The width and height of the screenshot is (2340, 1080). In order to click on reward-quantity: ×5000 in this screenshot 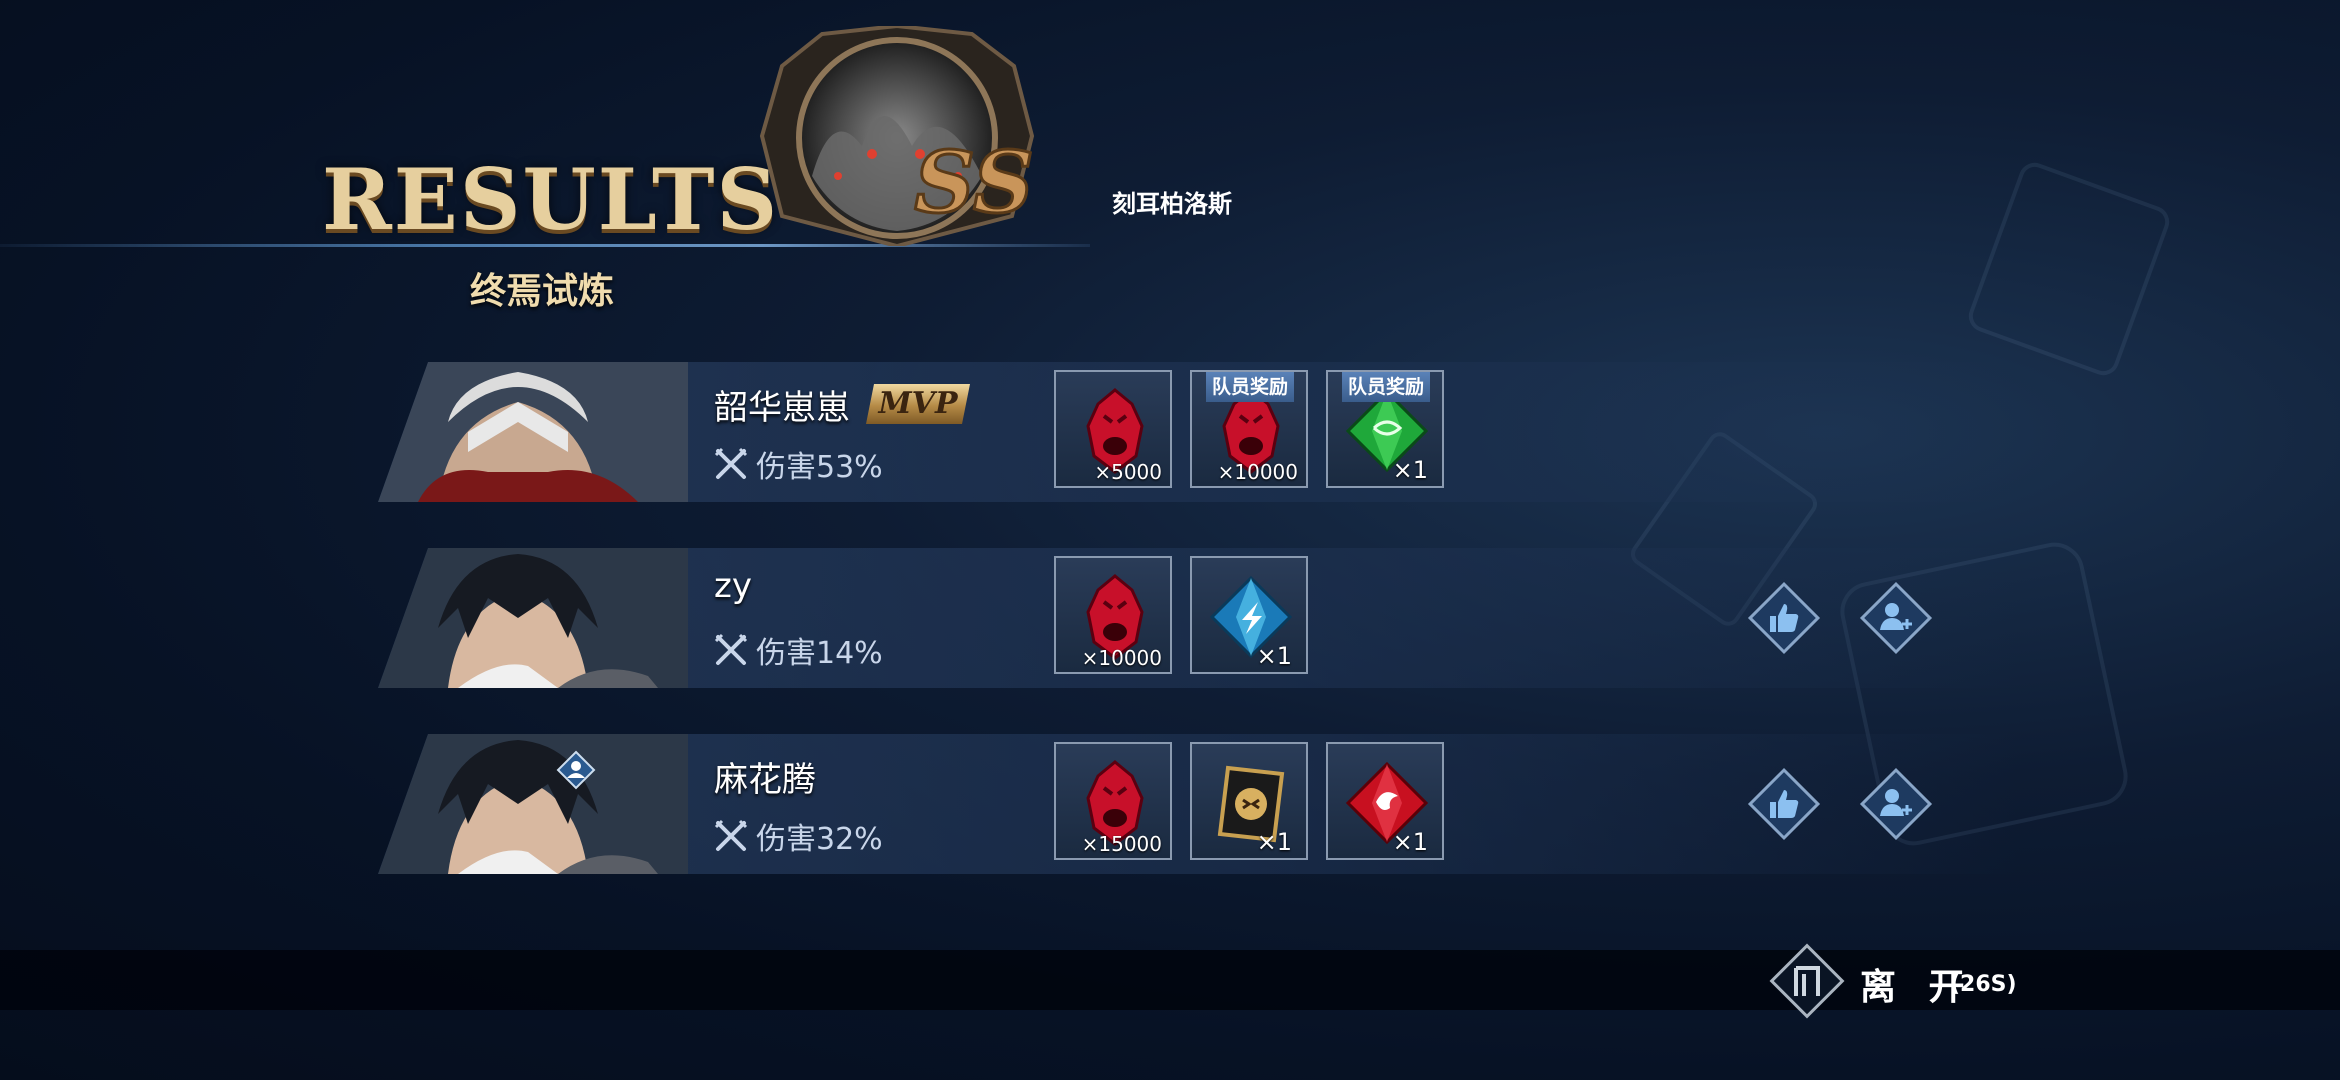, I will do `click(1128, 472)`.